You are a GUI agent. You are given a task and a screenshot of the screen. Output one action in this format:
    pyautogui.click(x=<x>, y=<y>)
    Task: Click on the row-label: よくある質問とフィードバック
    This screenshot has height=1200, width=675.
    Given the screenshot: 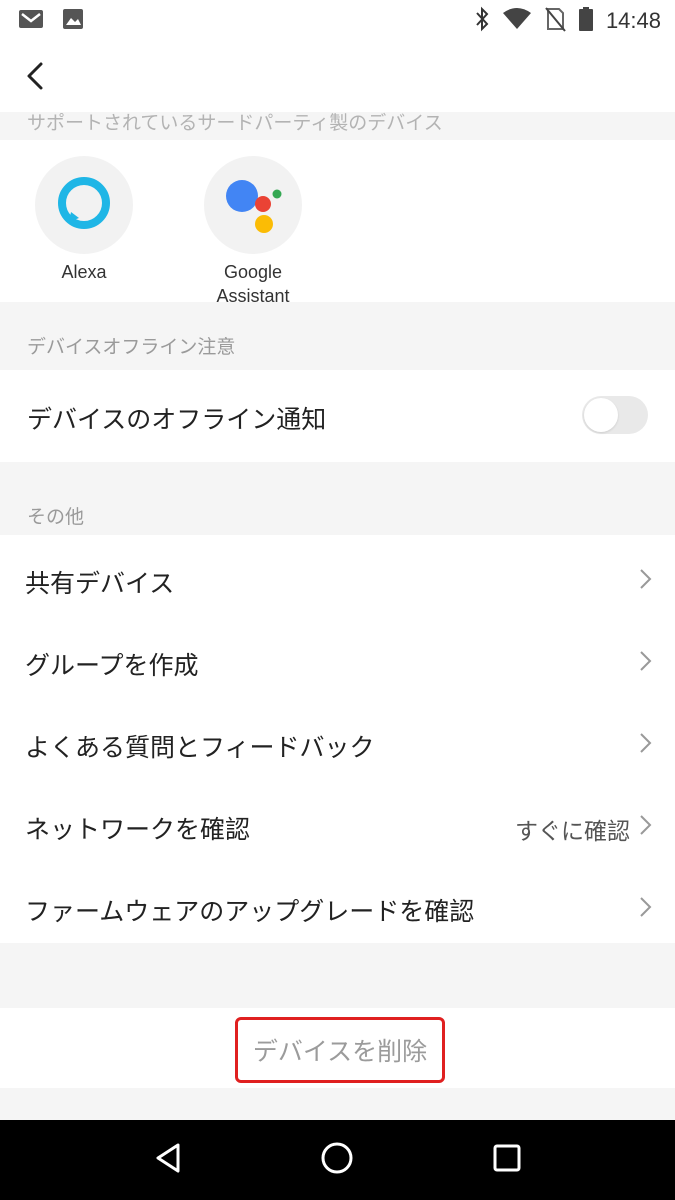 What is the action you would take?
    pyautogui.click(x=200, y=747)
    